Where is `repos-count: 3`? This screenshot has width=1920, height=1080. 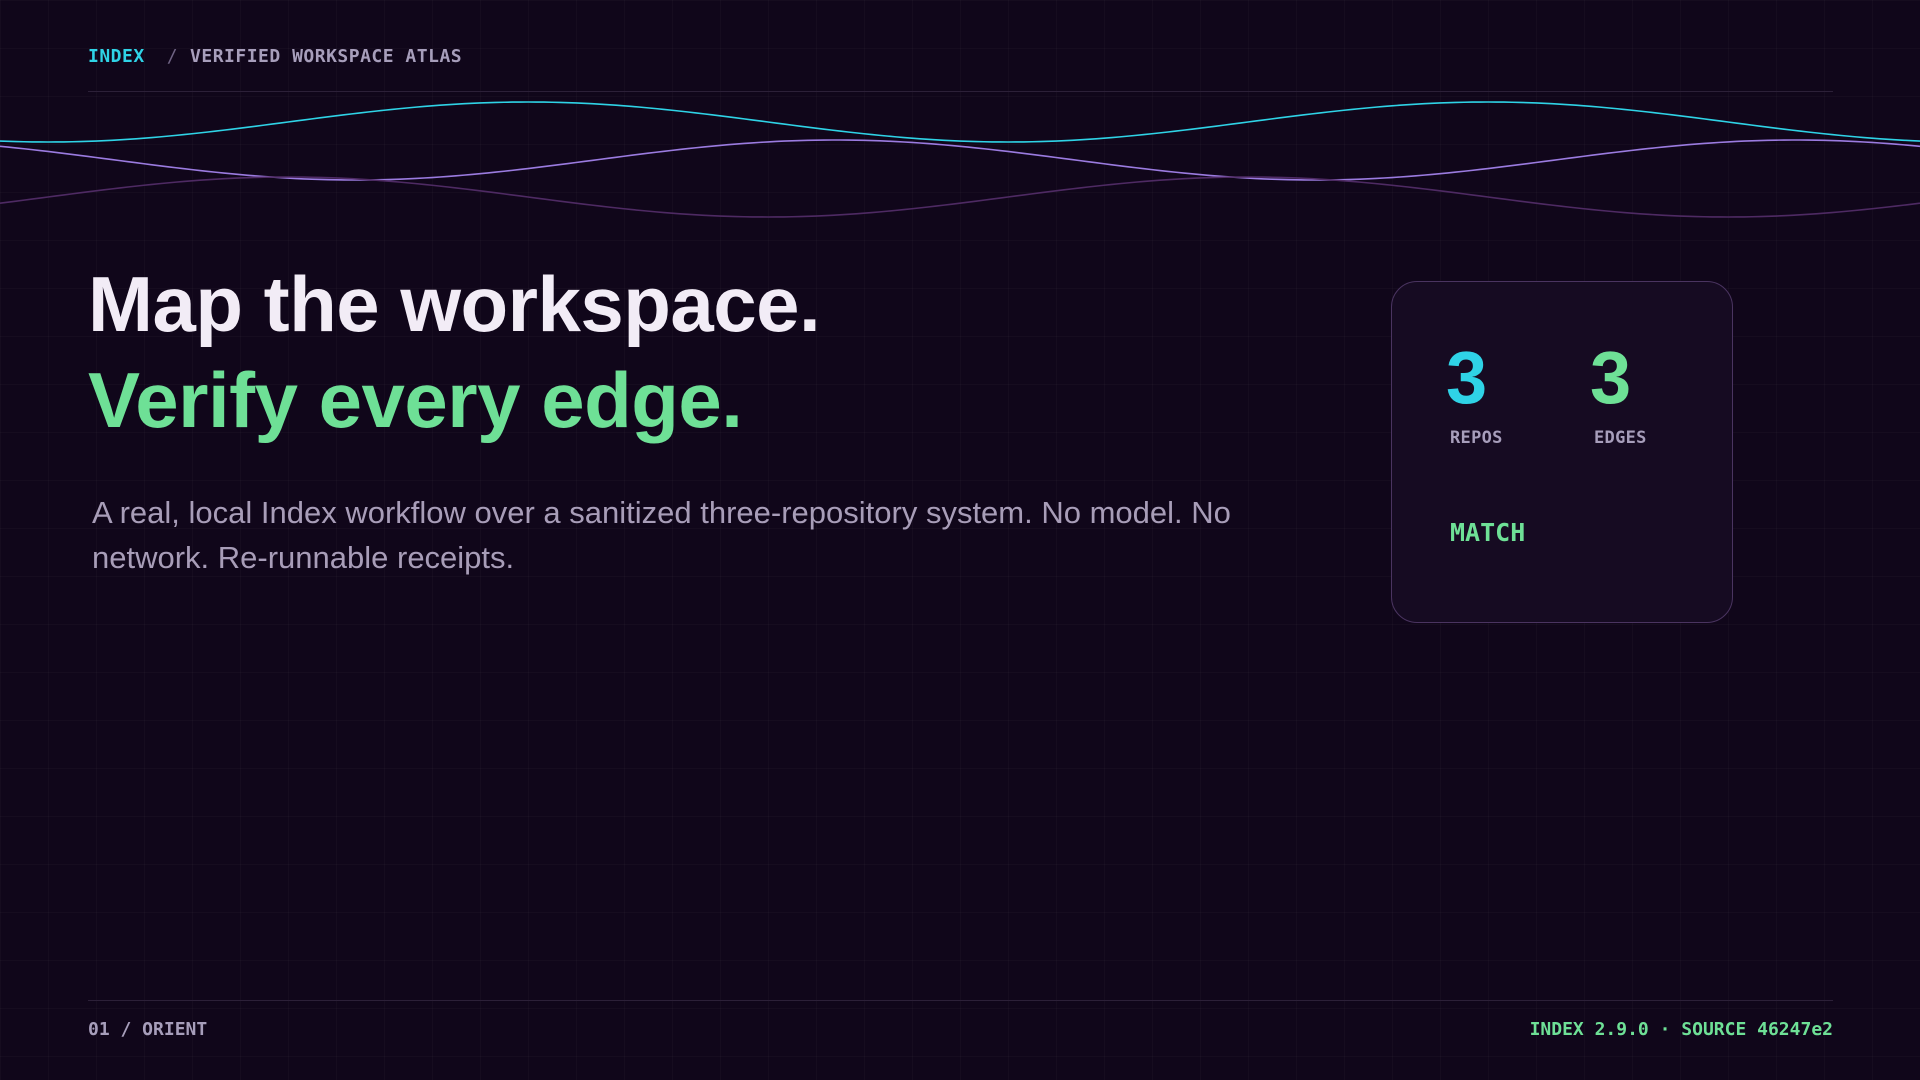 repos-count: 3 is located at coordinates (1467, 377).